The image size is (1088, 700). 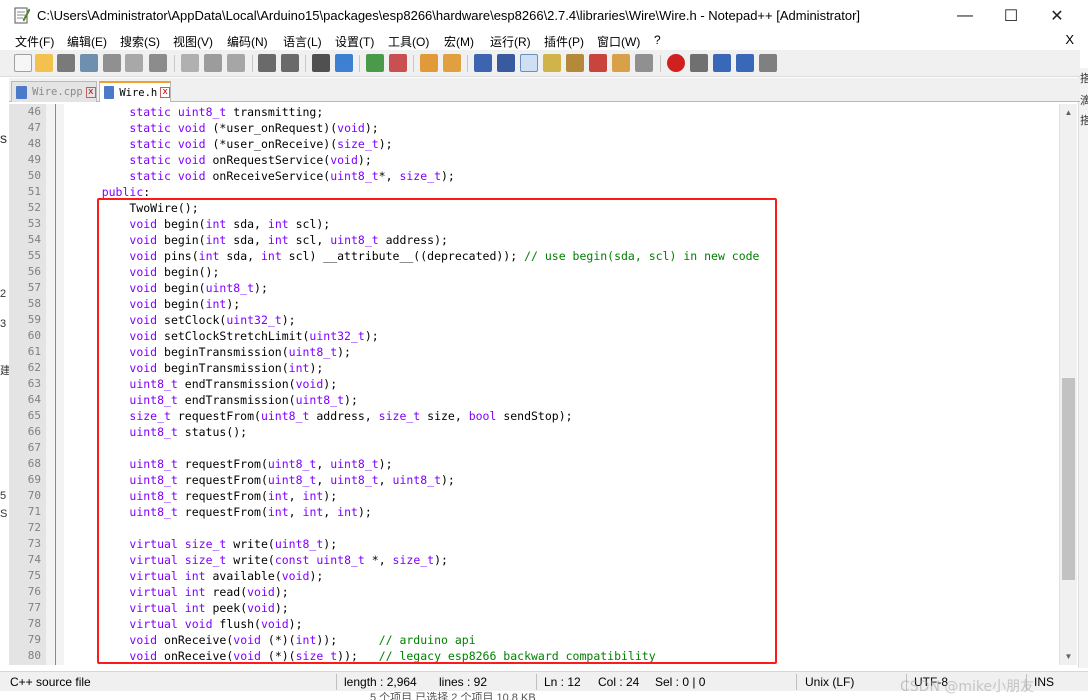 I want to click on scrollbar-thumb, so click(x=1068, y=479).